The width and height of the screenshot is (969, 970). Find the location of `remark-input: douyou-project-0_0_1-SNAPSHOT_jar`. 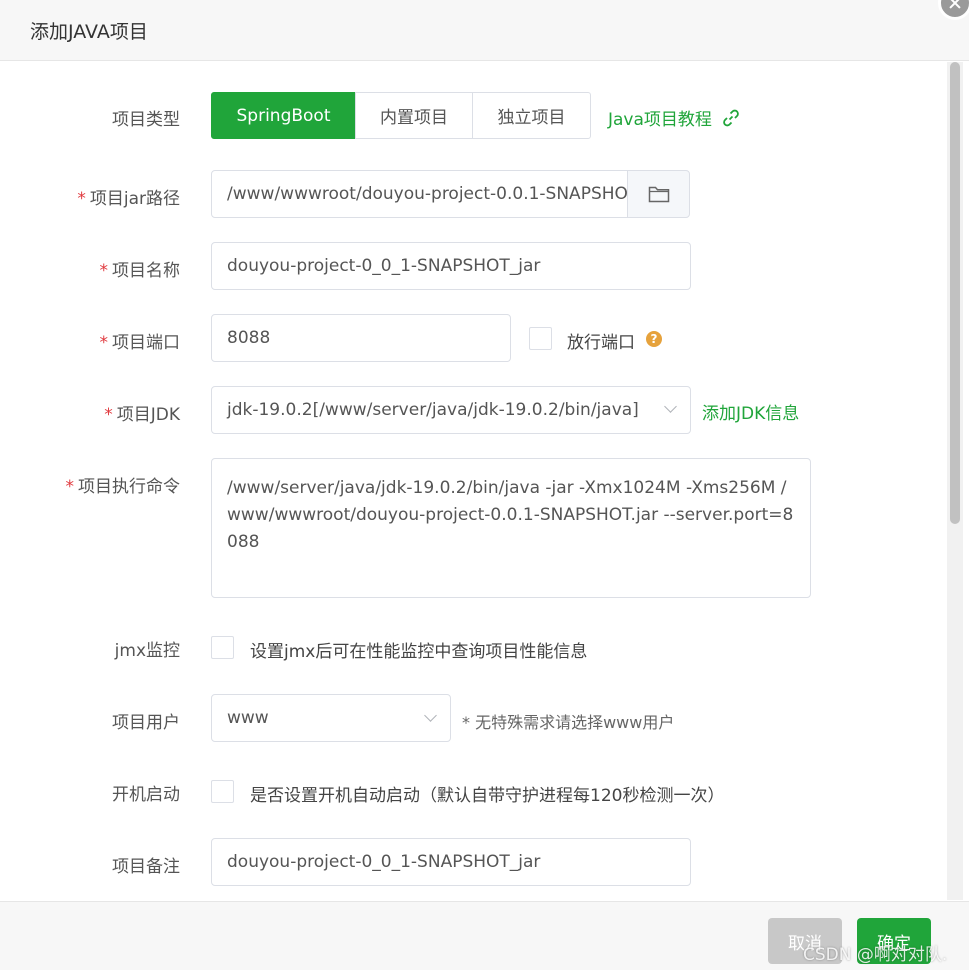

remark-input: douyou-project-0_0_1-SNAPSHOT_jar is located at coordinates (451, 862).